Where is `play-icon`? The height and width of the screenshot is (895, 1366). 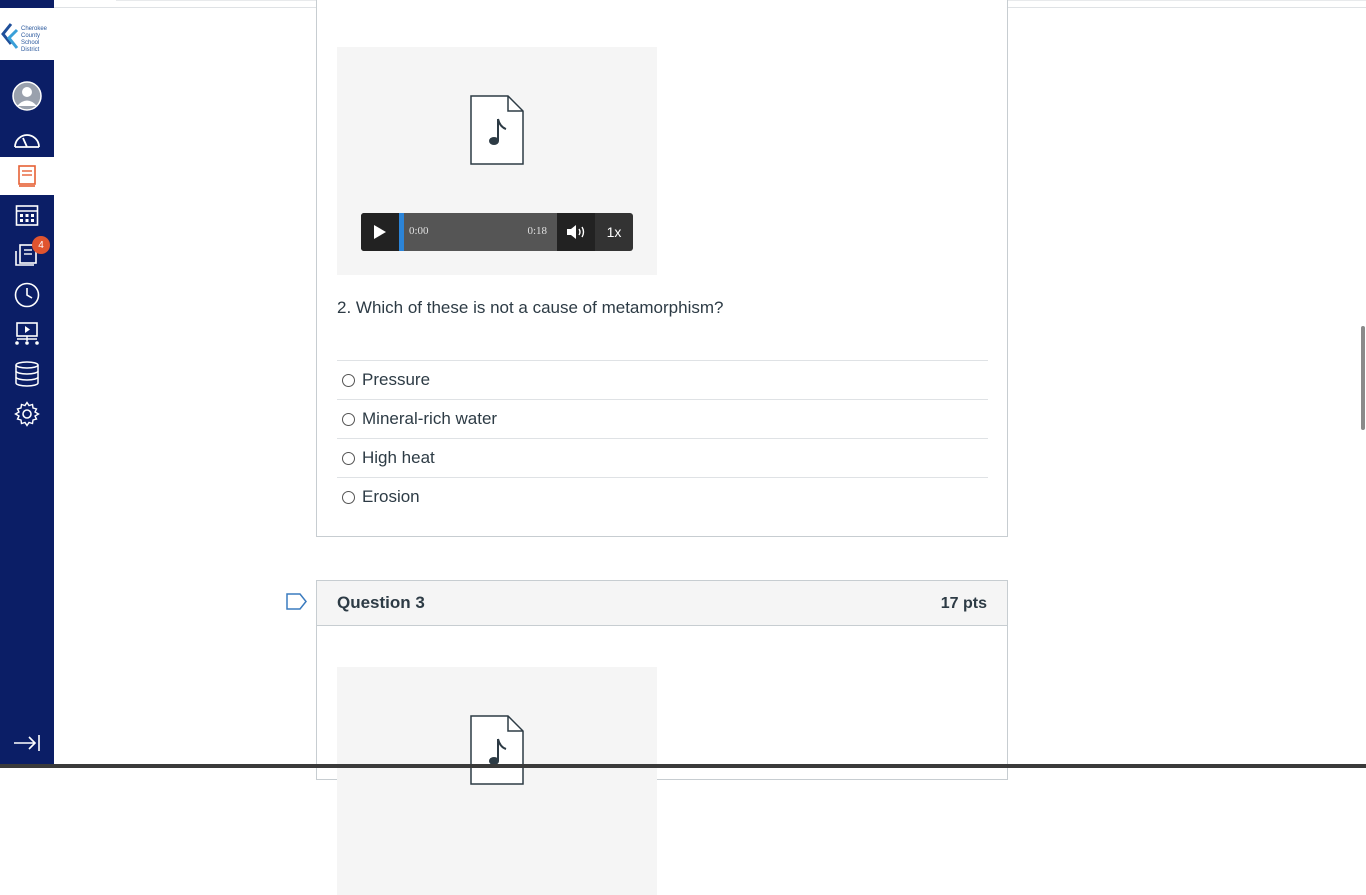
play-icon is located at coordinates (380, 232).